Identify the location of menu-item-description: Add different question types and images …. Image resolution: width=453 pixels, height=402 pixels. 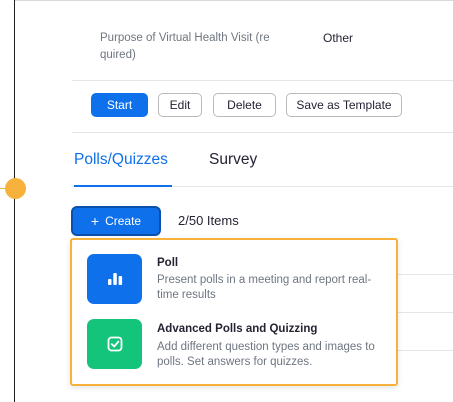
(266, 354).